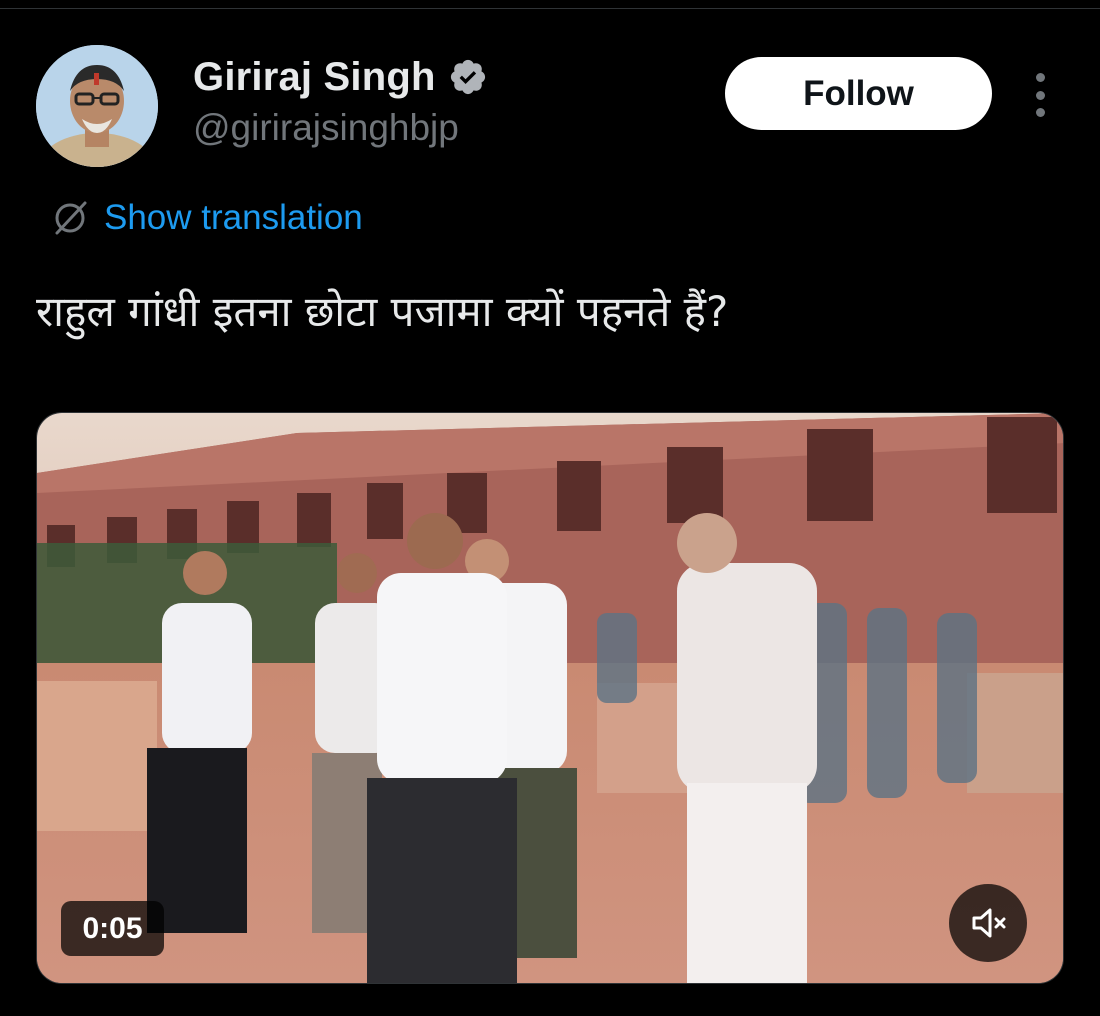  What do you see at coordinates (70, 218) in the screenshot?
I see `translate-globe-icon` at bounding box center [70, 218].